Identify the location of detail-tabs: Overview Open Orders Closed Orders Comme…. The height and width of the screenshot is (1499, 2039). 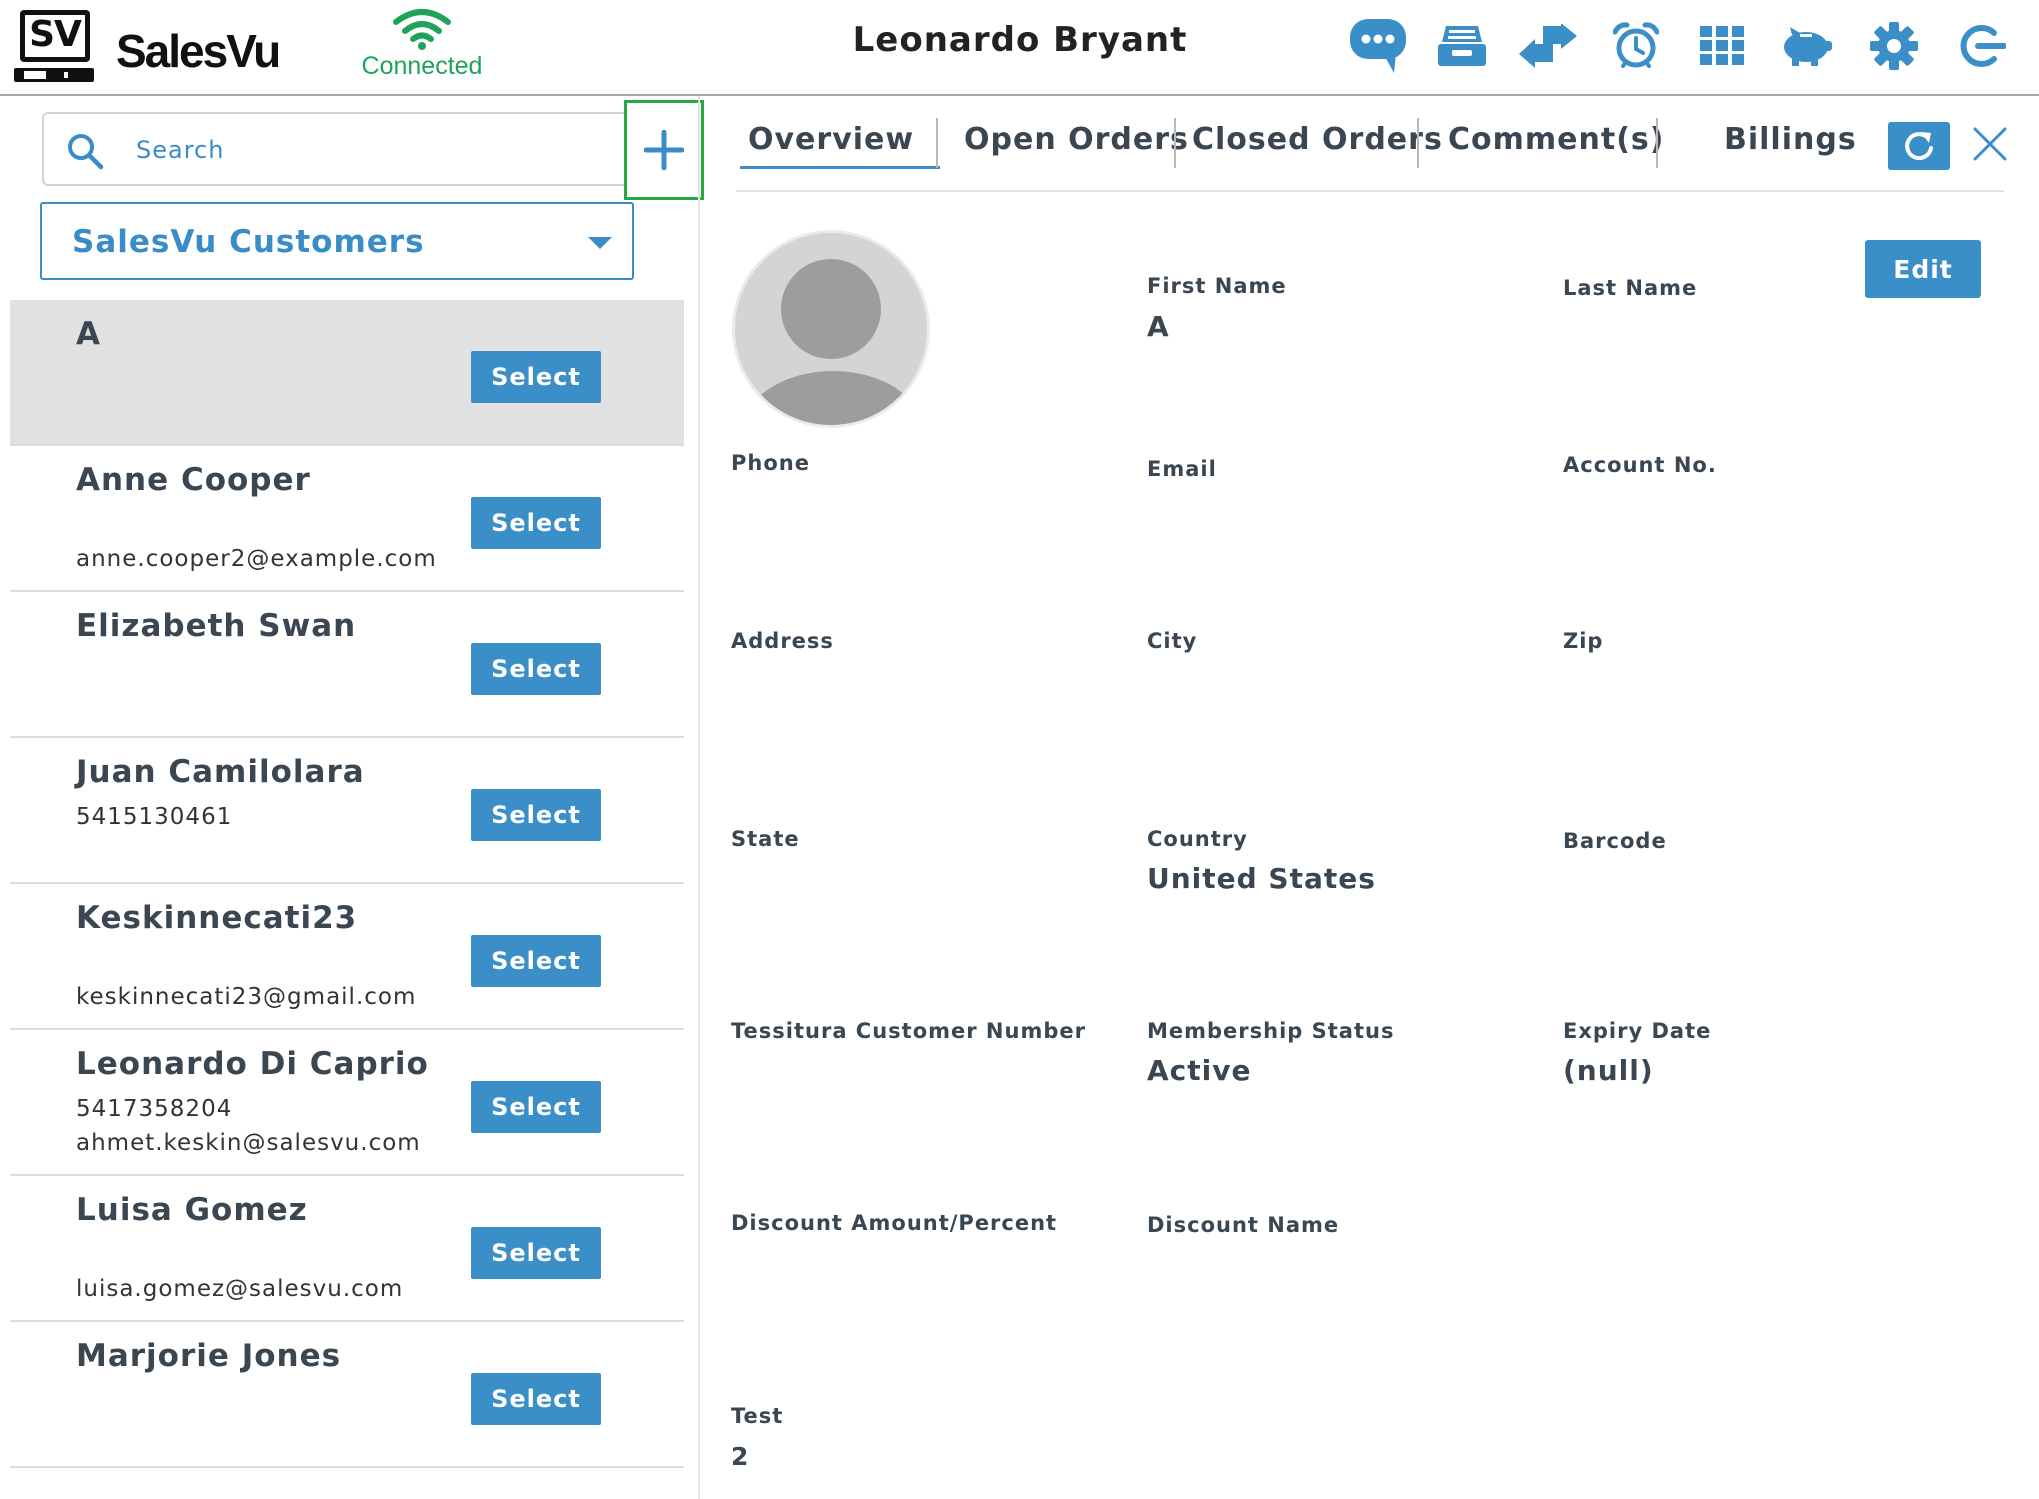
(1370, 154).